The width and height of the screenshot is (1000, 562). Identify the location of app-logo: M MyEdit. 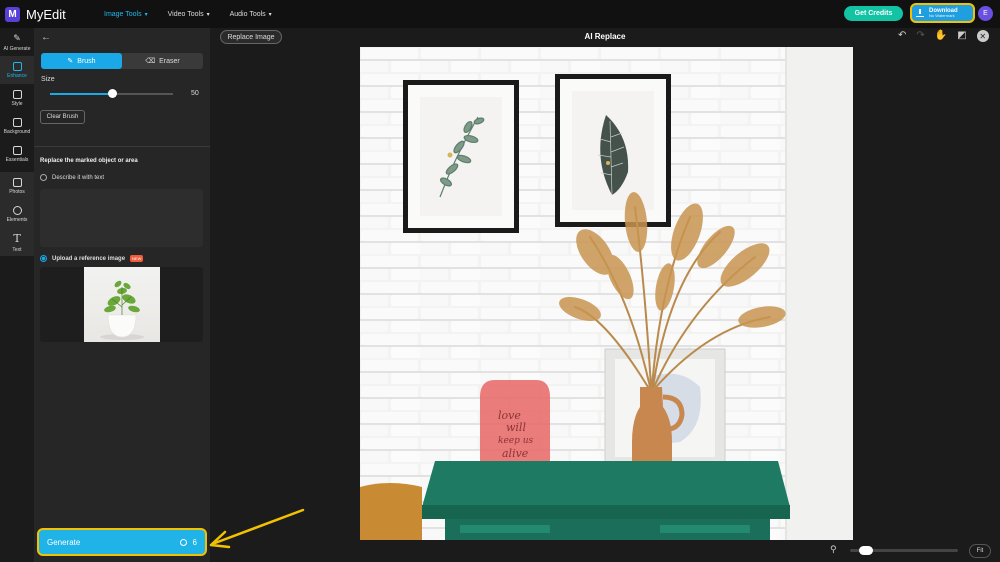
(35, 14).